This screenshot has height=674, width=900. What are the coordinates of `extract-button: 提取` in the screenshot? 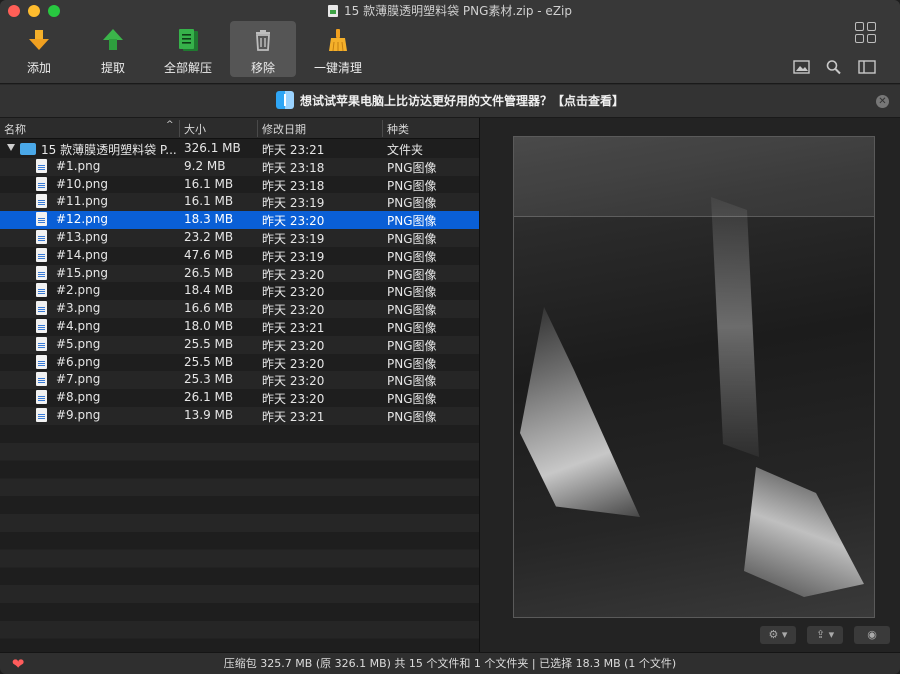 It's located at (113, 49).